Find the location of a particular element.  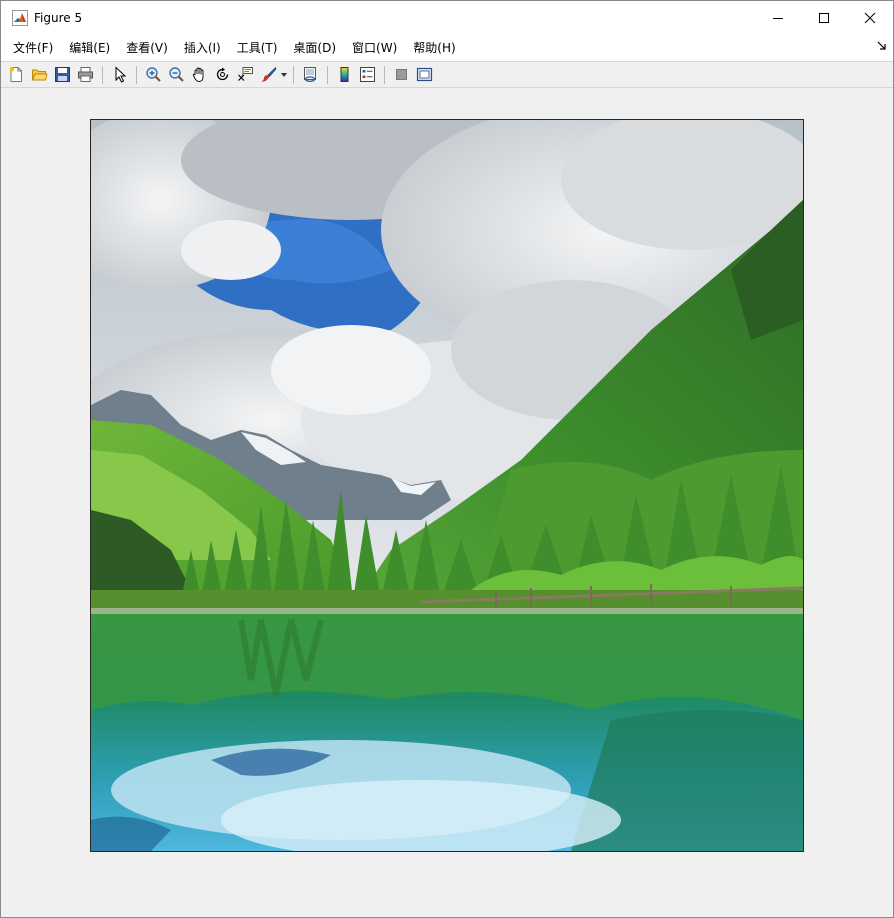

colorbar-icon is located at coordinates (344, 74).